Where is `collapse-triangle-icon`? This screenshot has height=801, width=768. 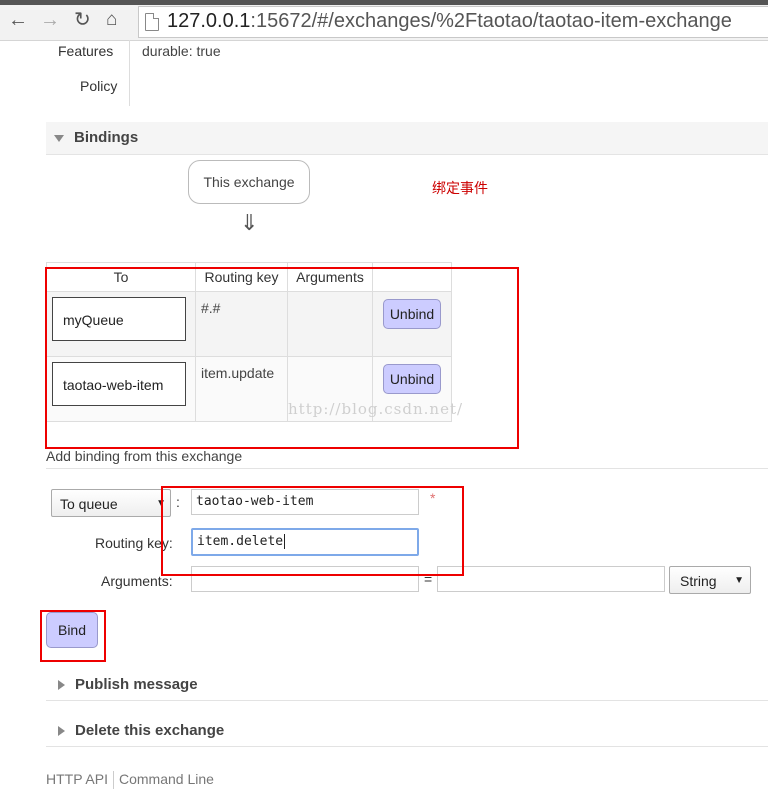 collapse-triangle-icon is located at coordinates (59, 138).